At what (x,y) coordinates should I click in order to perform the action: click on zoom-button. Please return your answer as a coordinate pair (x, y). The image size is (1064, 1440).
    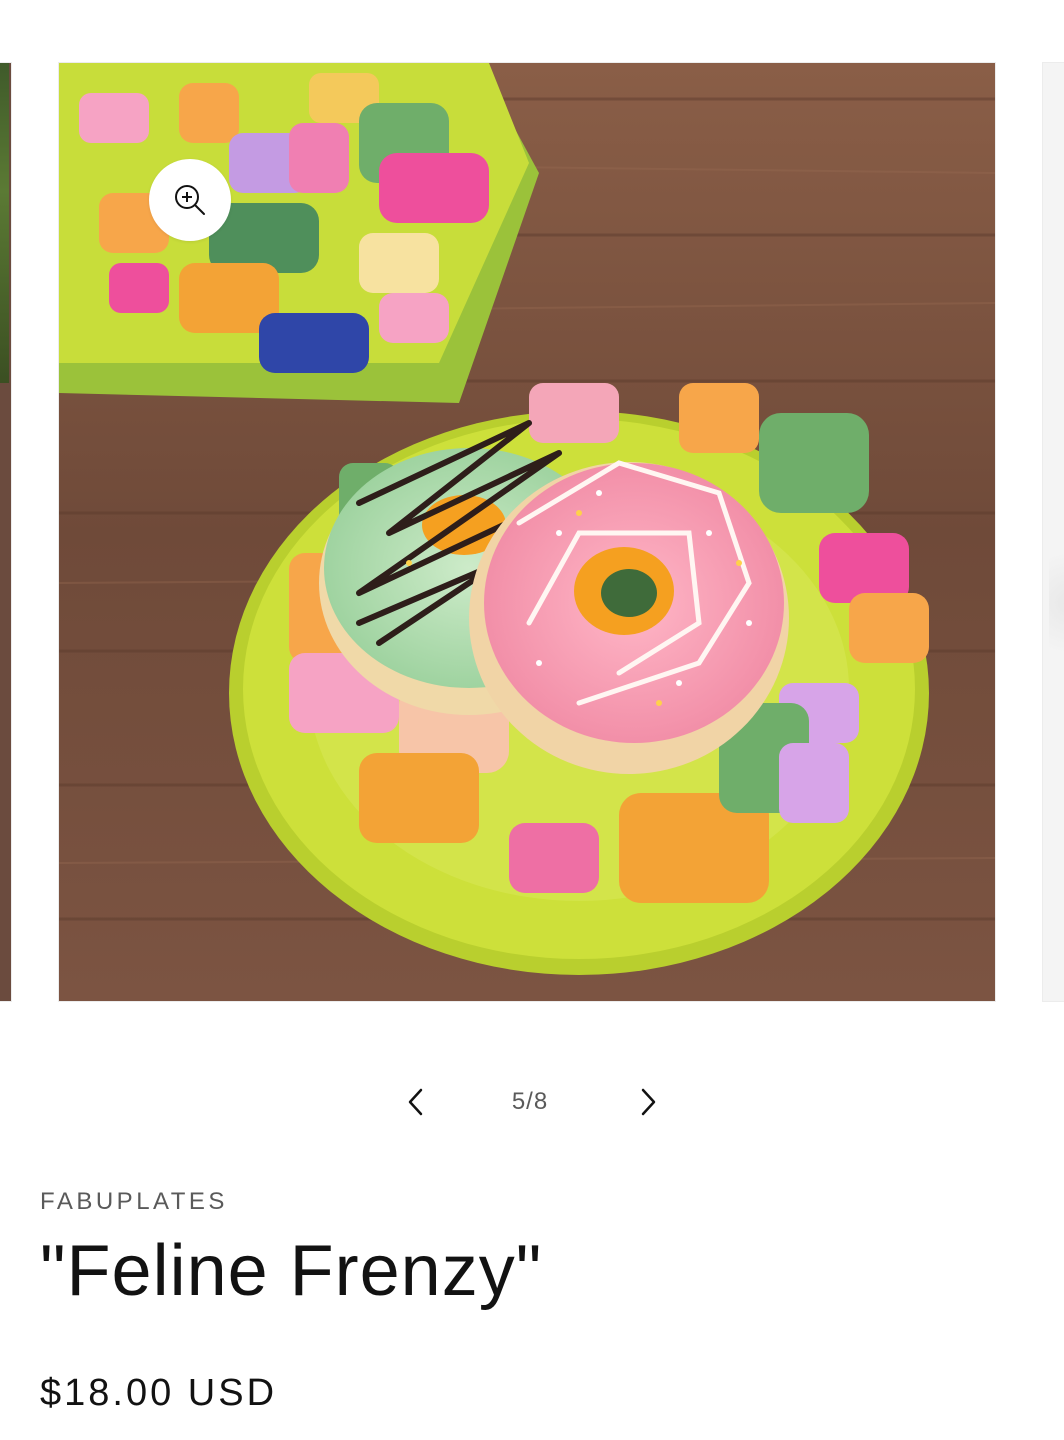
    Looking at the image, I should click on (190, 200).